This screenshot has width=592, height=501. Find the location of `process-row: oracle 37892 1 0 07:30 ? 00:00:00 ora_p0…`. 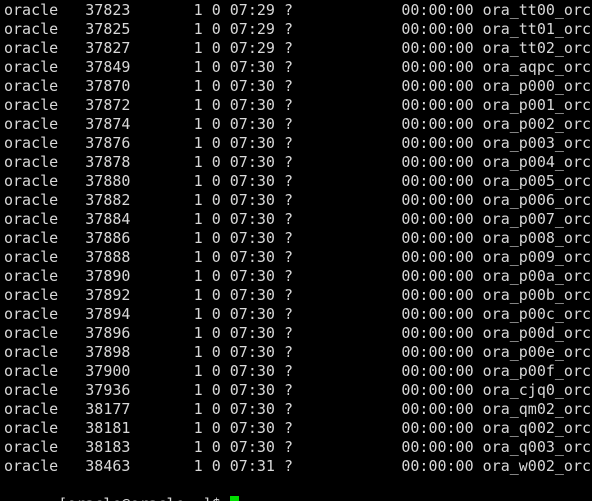

process-row: oracle 37892 1 0 07:30 ? 00:00:00 ora_p0… is located at coordinates (298, 295).